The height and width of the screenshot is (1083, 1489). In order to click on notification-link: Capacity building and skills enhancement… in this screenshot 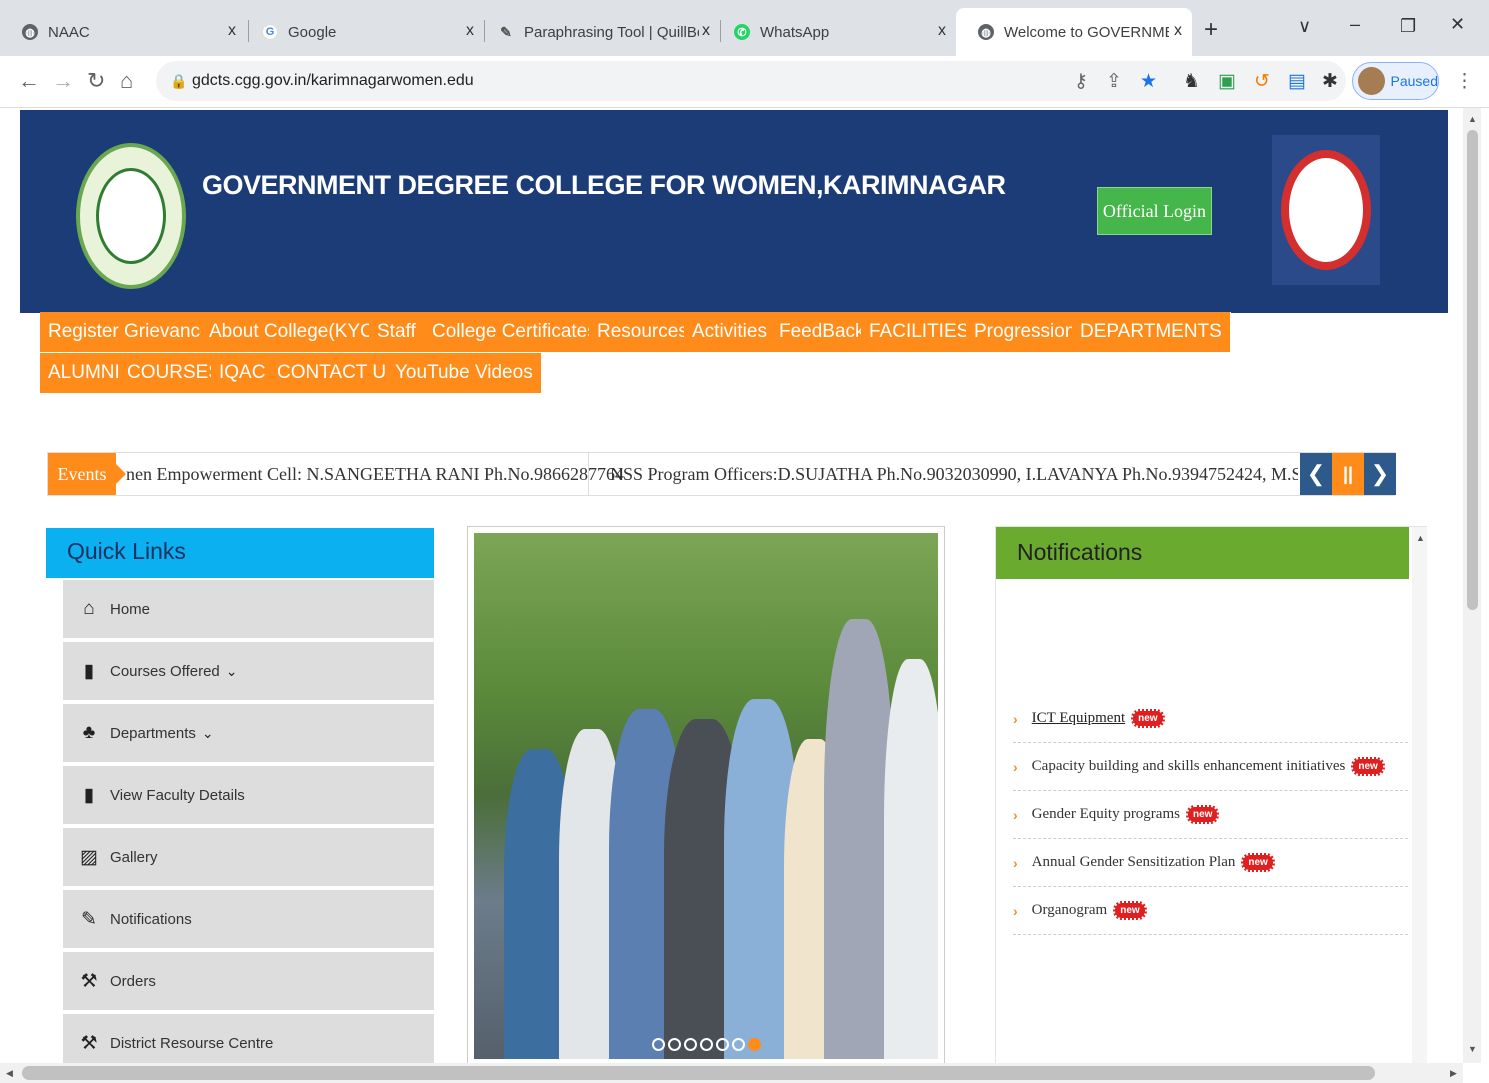, I will do `click(1189, 766)`.